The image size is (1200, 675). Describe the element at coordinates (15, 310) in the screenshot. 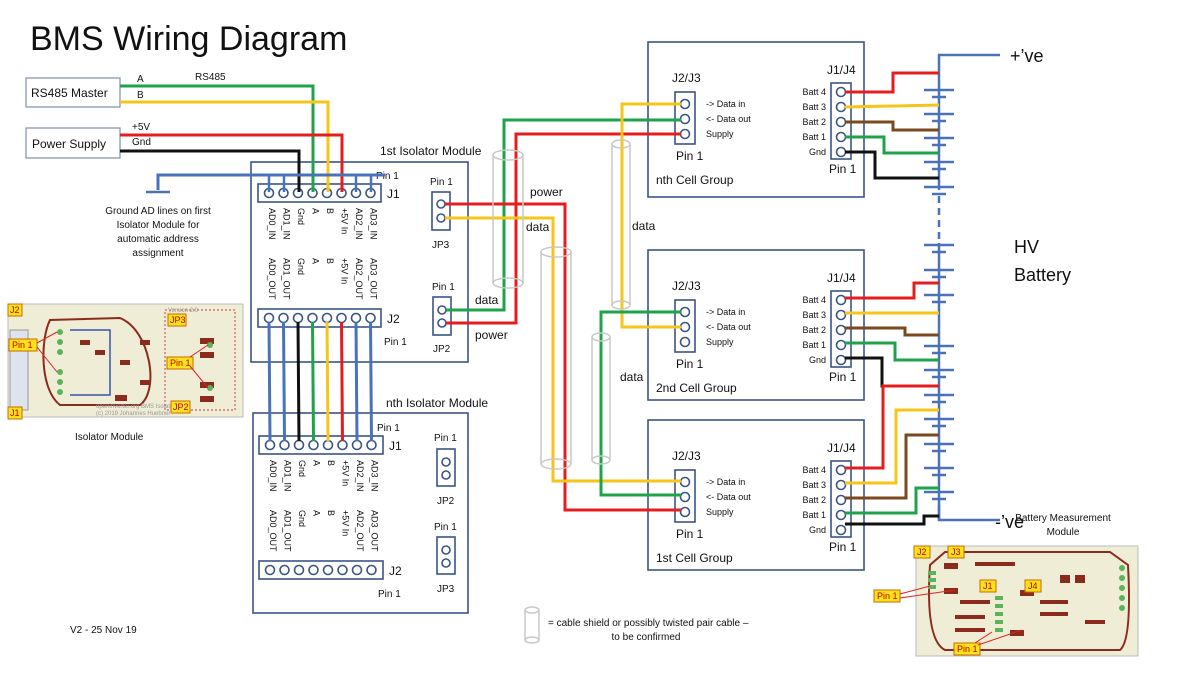

I see `svg-text: J2` at that location.